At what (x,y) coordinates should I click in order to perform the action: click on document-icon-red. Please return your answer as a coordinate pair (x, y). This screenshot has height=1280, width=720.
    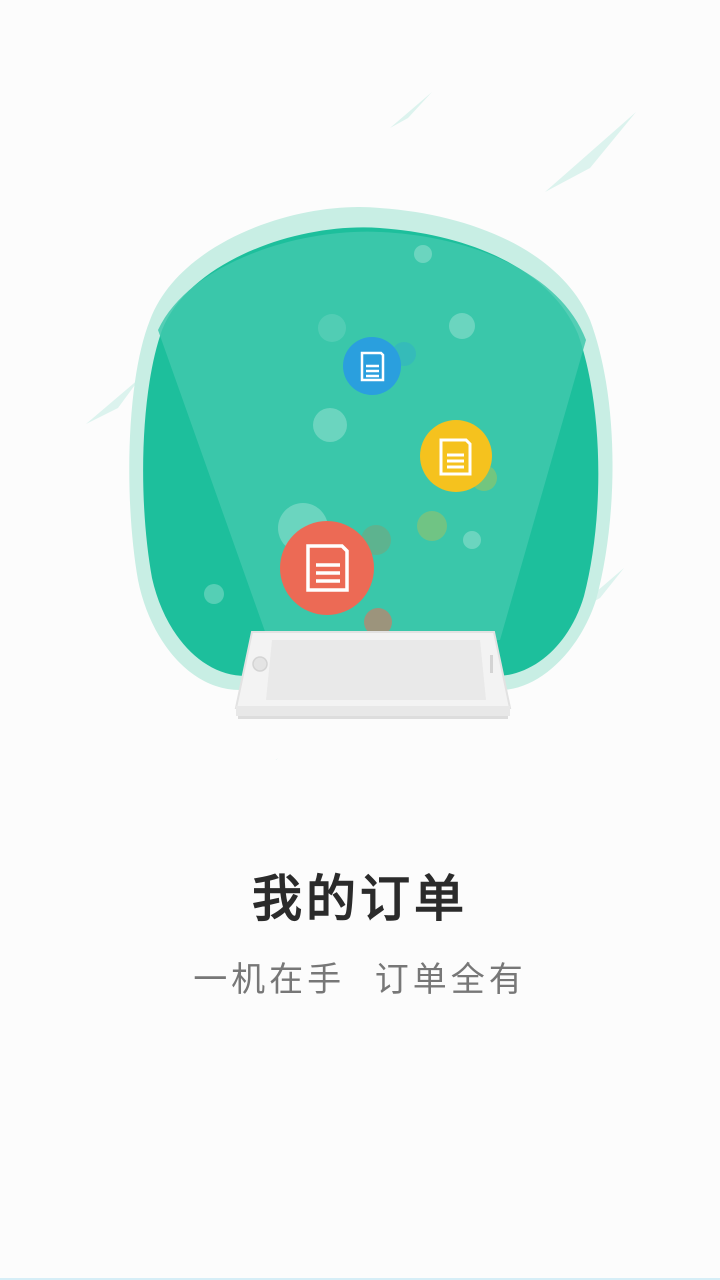
    Looking at the image, I should click on (327, 568).